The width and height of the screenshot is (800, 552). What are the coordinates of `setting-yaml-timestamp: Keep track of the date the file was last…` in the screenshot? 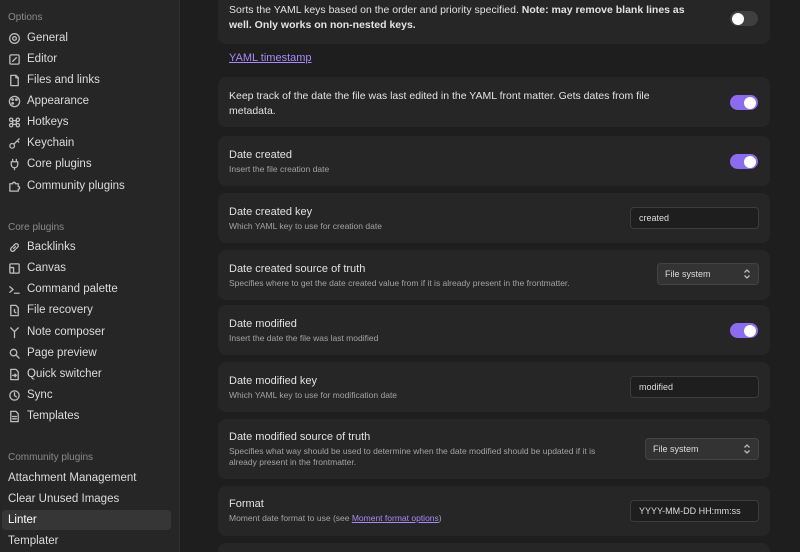 It's located at (494, 102).